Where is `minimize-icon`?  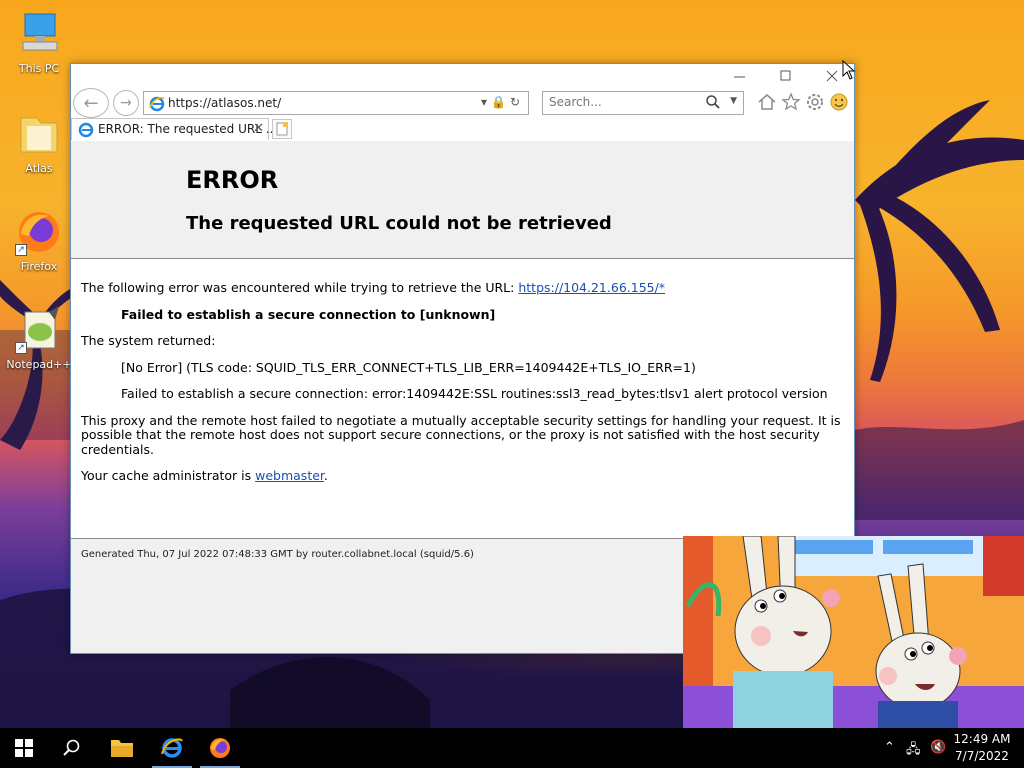 minimize-icon is located at coordinates (739, 77).